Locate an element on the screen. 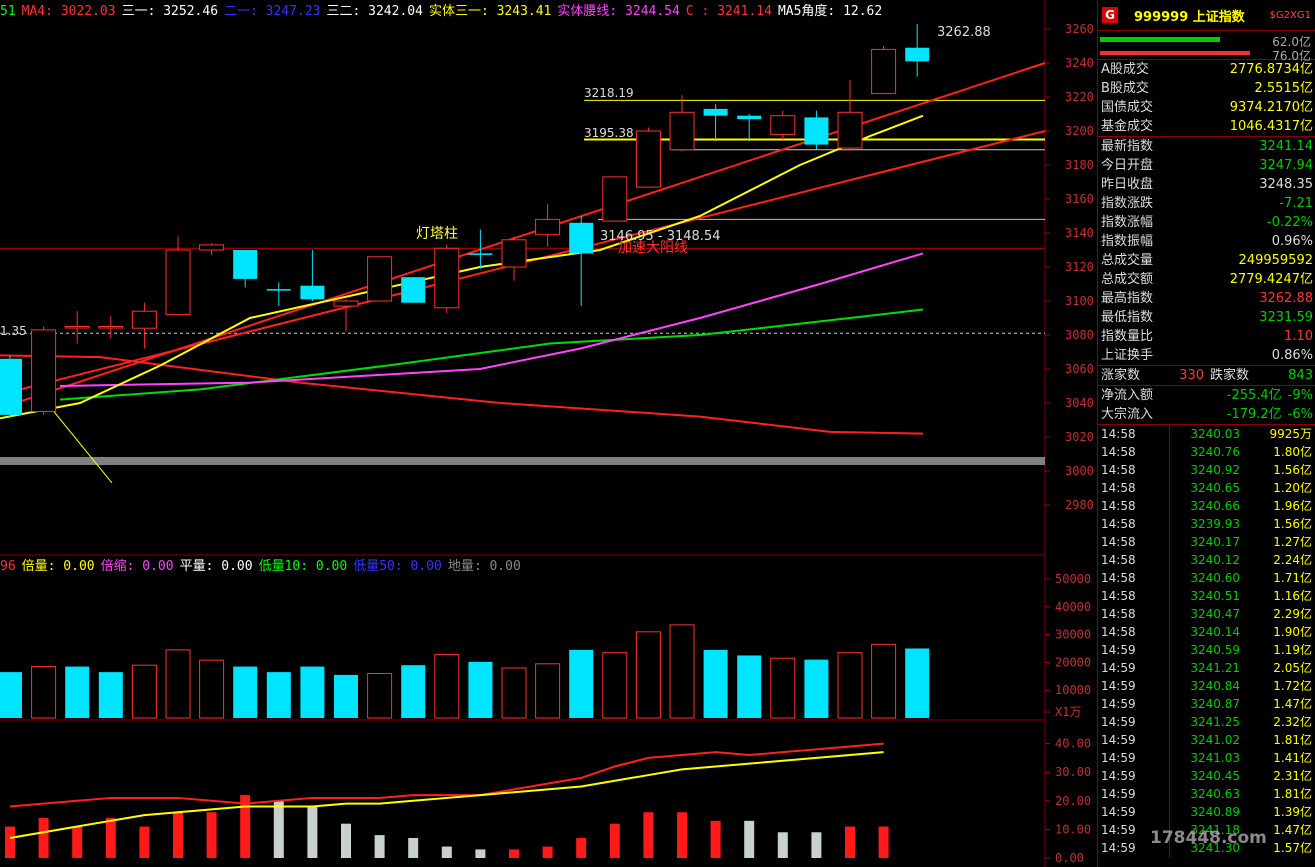 This screenshot has width=1315, height=867. g-badge: G is located at coordinates (1110, 15).